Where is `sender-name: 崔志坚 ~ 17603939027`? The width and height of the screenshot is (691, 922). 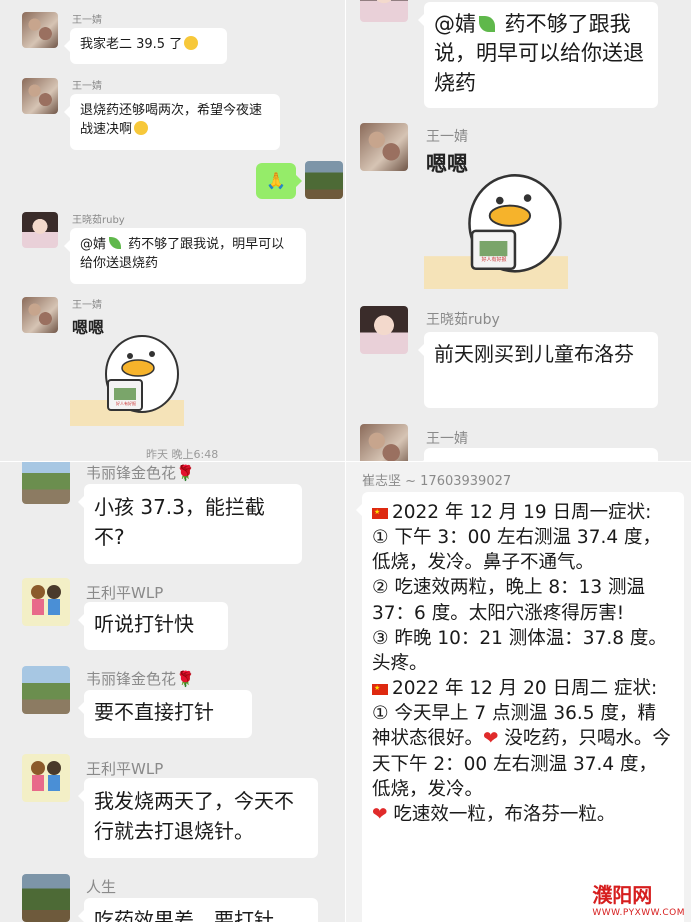
sender-name: 崔志坚 ~ 17603939027 is located at coordinates (437, 481).